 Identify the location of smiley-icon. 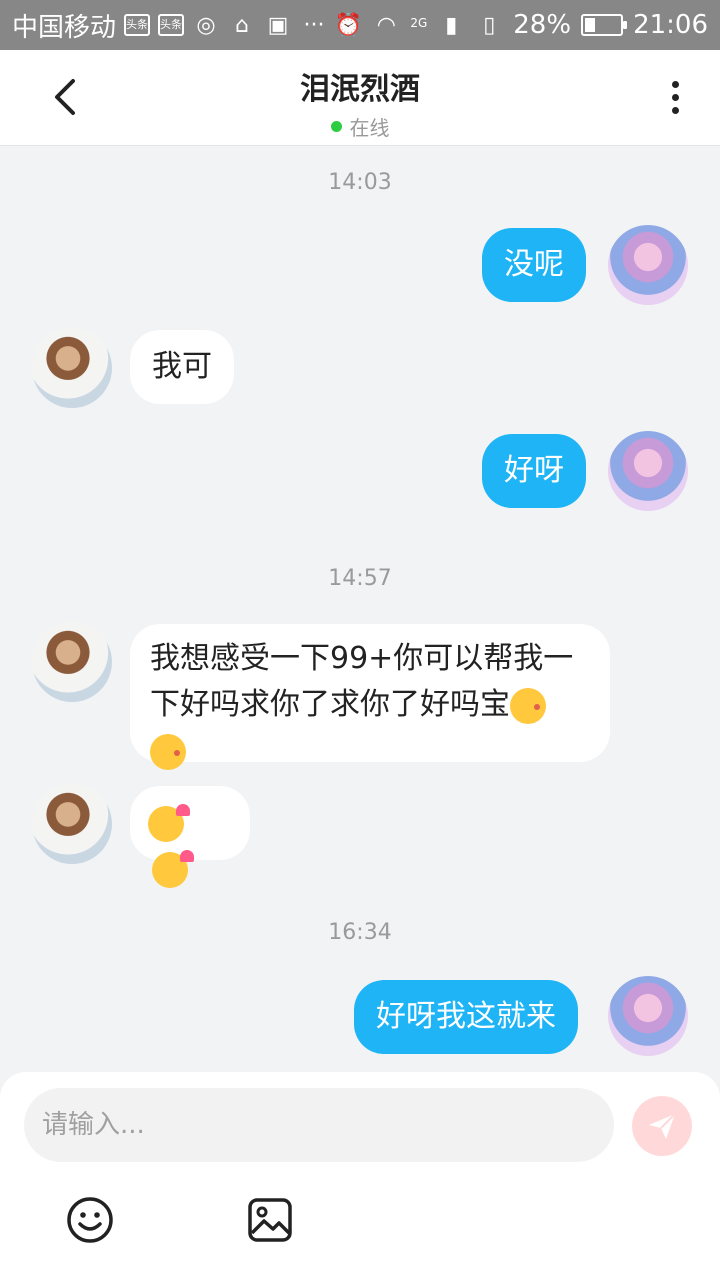
(90, 1220).